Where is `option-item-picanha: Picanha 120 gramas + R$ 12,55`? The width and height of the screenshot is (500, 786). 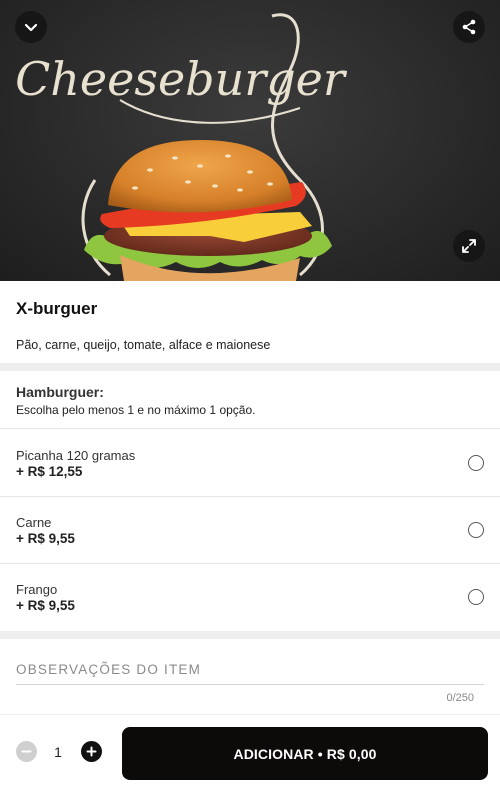 option-item-picanha: Picanha 120 gramas + R$ 12,55 is located at coordinates (250, 463).